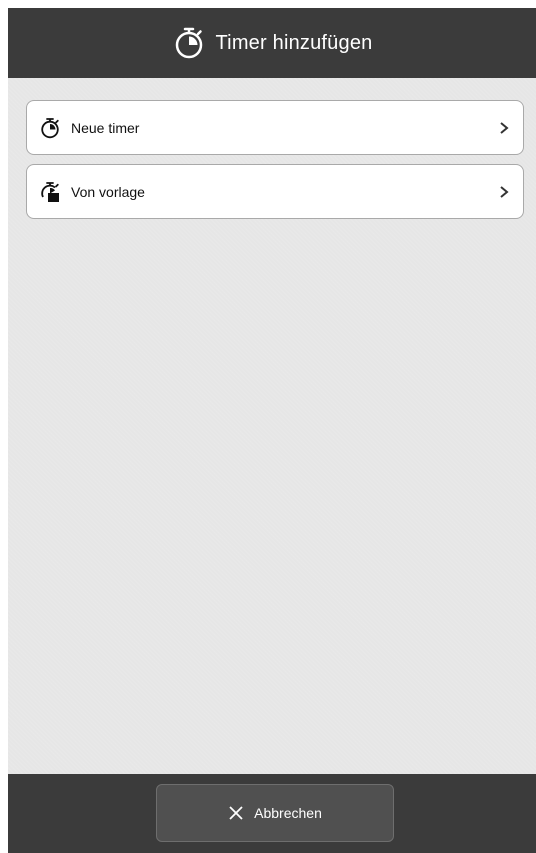  What do you see at coordinates (108, 191) in the screenshot?
I see `item-label: Von vorlage` at bounding box center [108, 191].